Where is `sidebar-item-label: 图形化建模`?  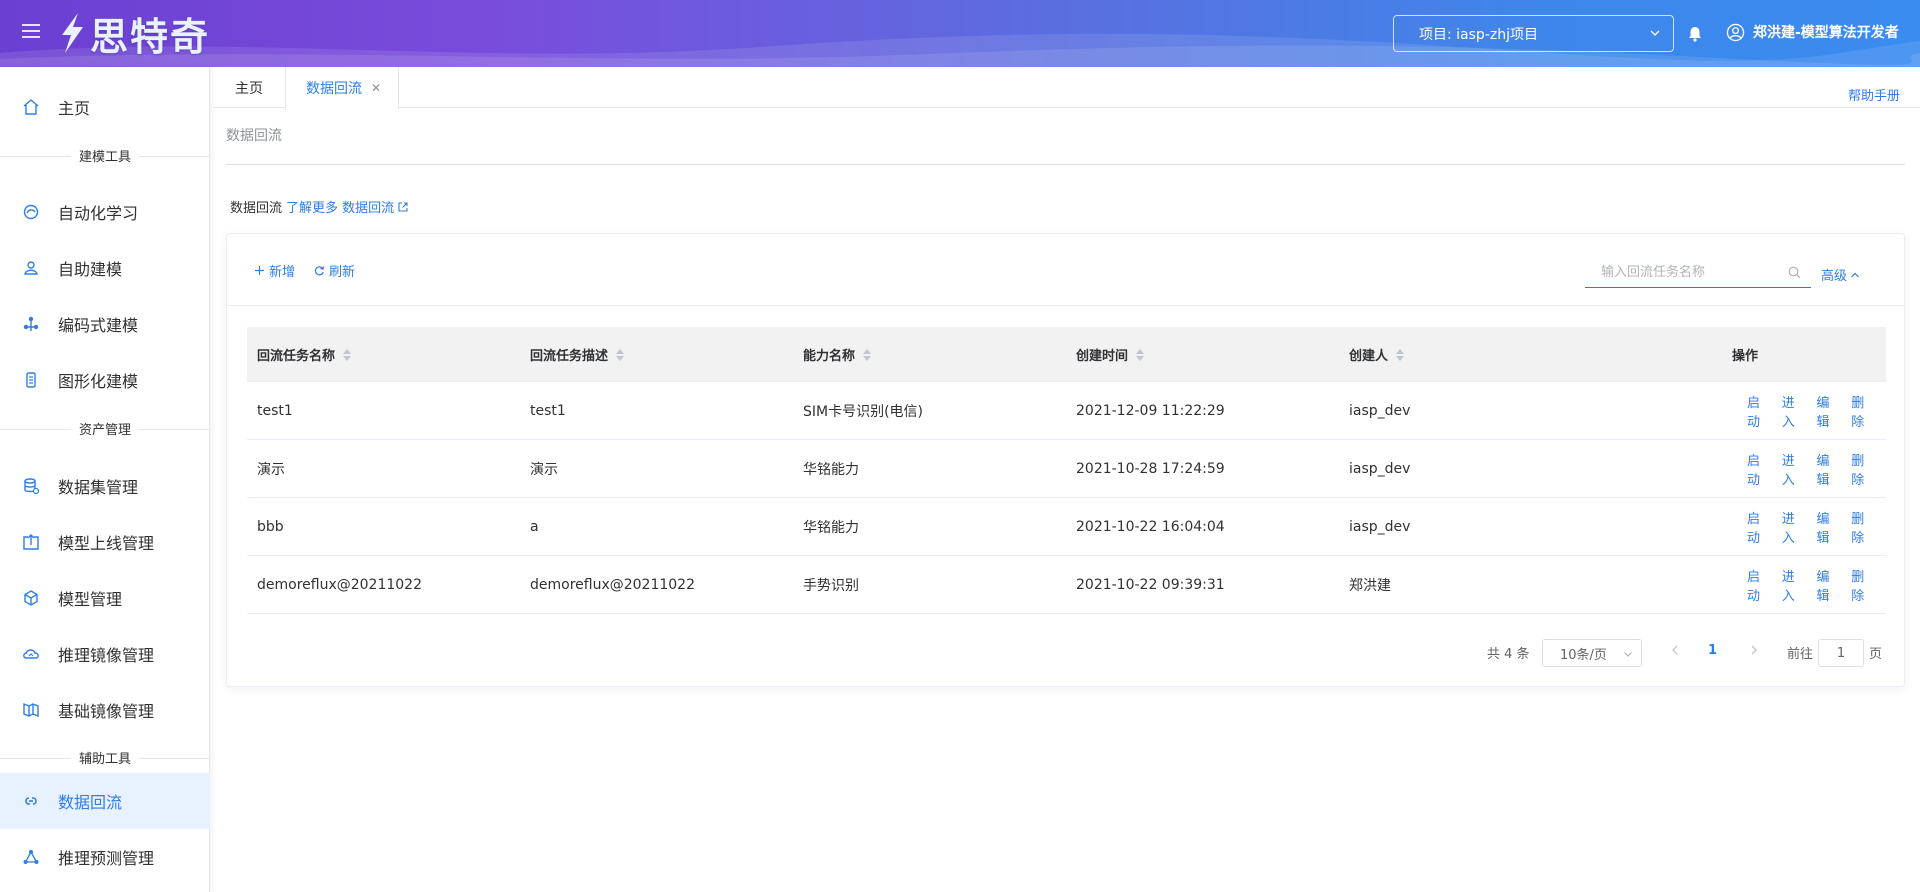 sidebar-item-label: 图形化建模 is located at coordinates (98, 381).